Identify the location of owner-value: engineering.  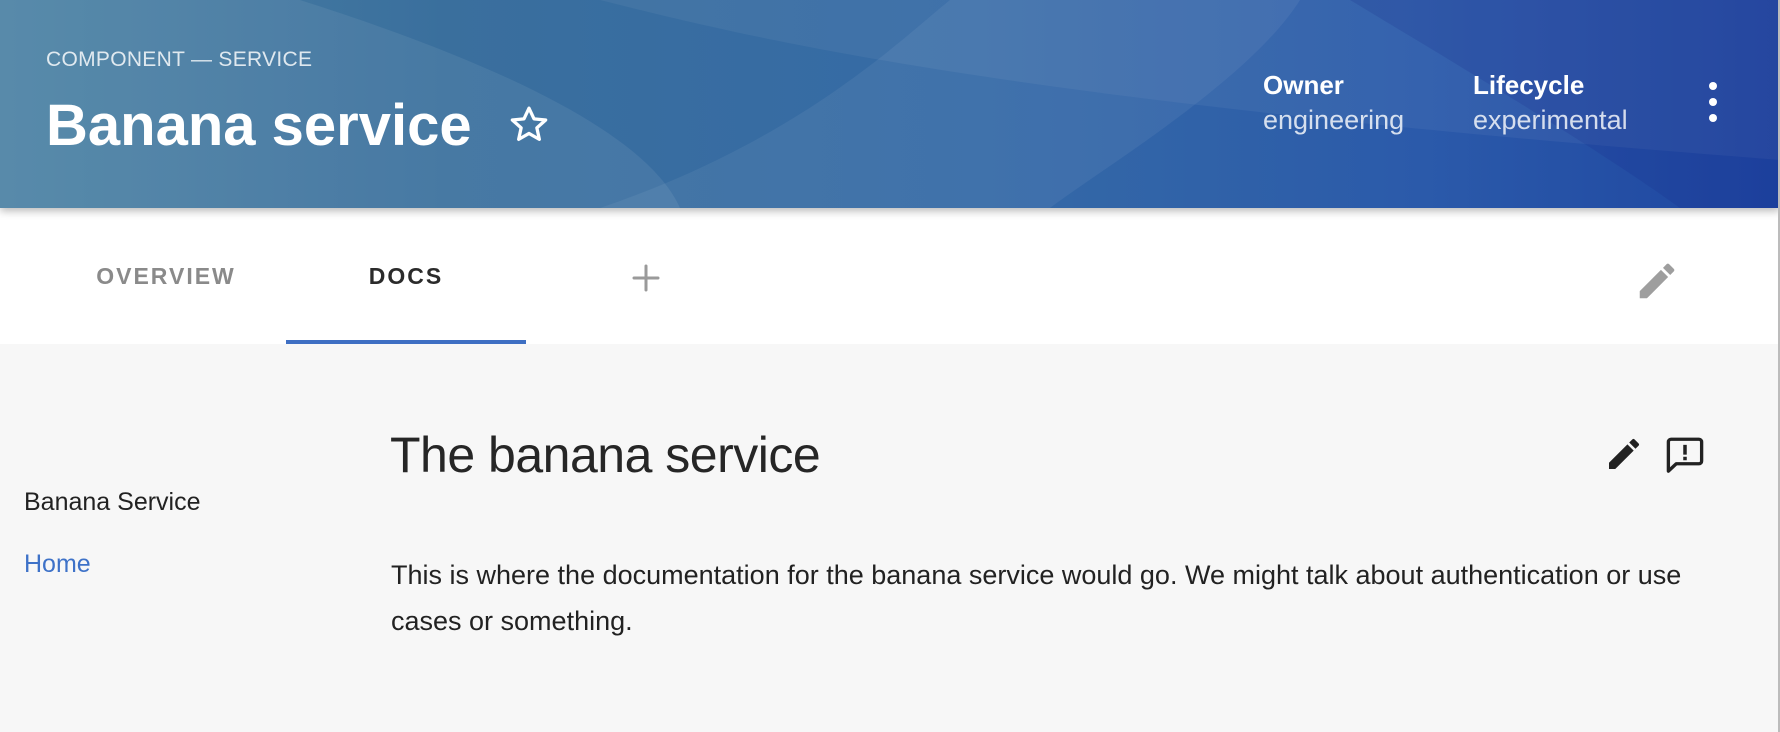
(1333, 120).